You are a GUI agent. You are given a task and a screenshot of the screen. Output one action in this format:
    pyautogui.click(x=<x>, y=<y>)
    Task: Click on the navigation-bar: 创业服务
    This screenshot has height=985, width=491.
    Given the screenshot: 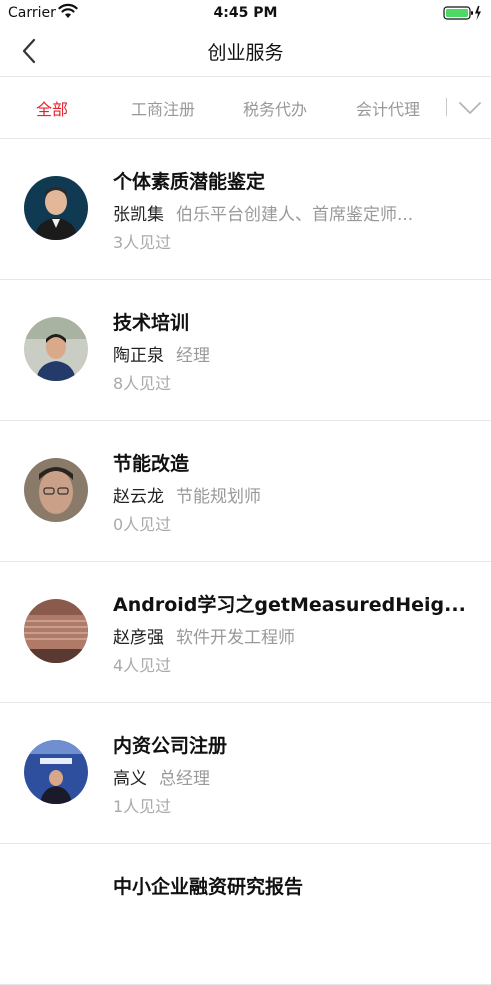 What is the action you would take?
    pyautogui.click(x=245, y=51)
    